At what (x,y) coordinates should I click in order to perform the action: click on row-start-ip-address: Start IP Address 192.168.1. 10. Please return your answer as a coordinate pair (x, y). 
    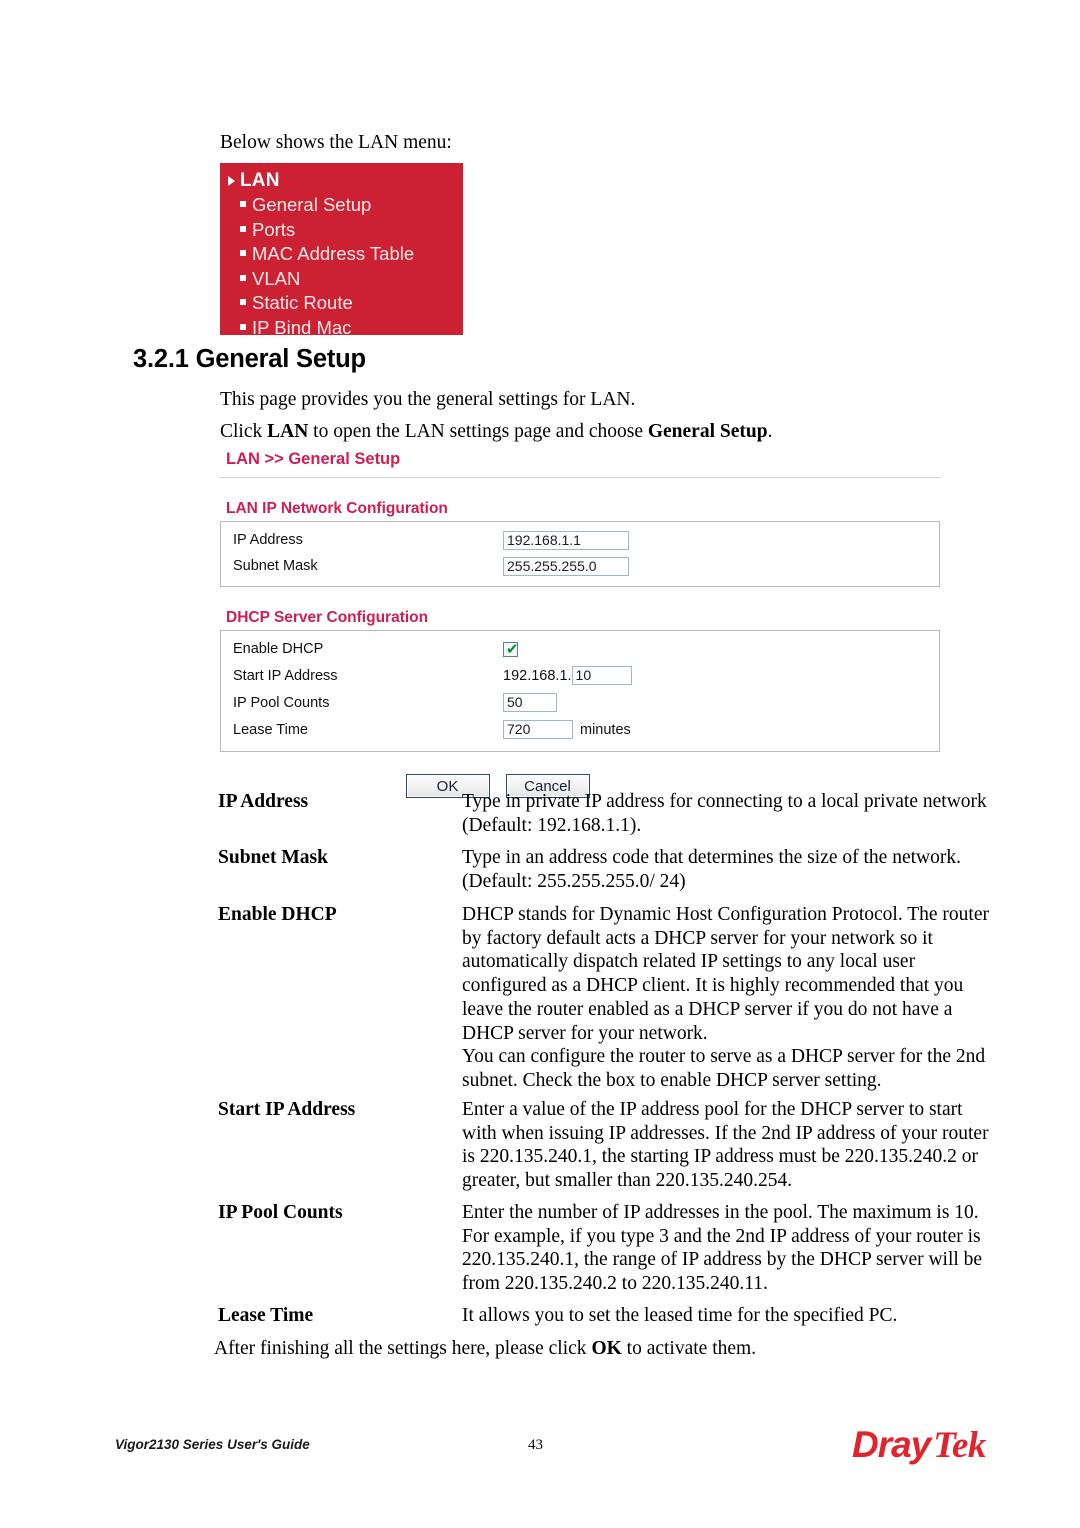
    Looking at the image, I should click on (580, 675).